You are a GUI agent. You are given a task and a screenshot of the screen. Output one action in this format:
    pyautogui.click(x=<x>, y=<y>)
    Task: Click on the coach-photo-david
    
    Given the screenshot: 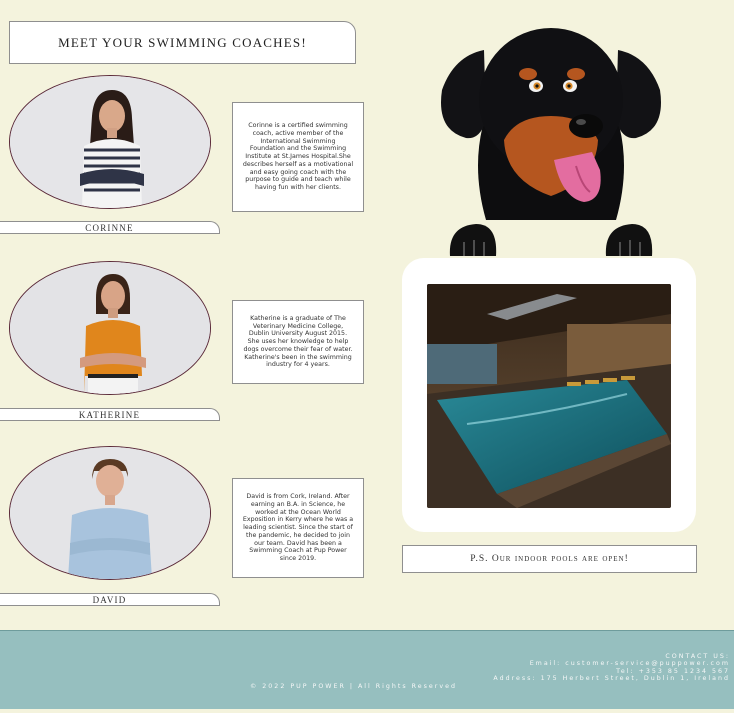 What is the action you would take?
    pyautogui.click(x=110, y=513)
    